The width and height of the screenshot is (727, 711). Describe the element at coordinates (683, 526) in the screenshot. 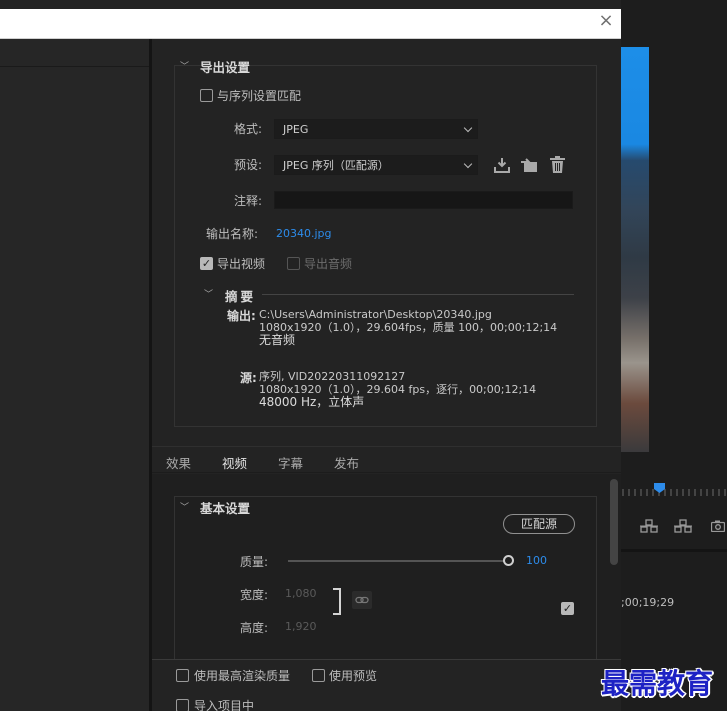

I see `overwrite-icon` at that location.